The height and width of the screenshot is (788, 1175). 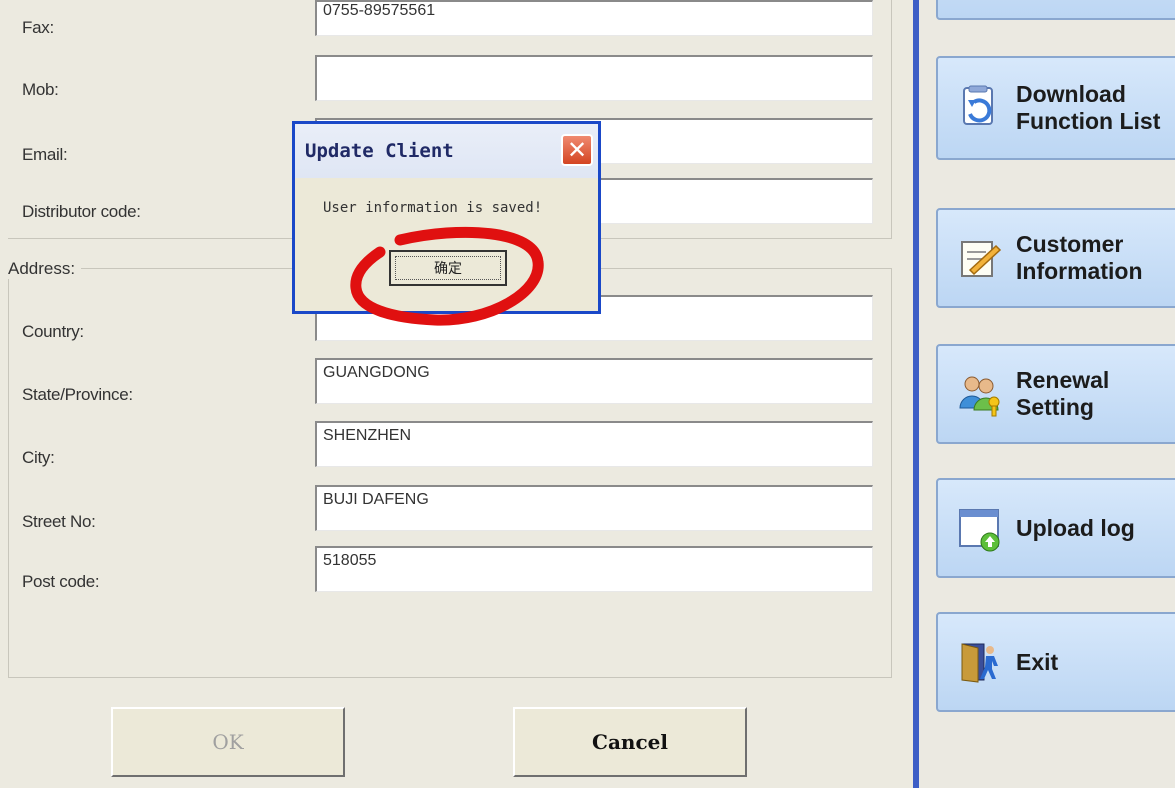 I want to click on dialog-title-bar: Update Client ✕, so click(x=446, y=151).